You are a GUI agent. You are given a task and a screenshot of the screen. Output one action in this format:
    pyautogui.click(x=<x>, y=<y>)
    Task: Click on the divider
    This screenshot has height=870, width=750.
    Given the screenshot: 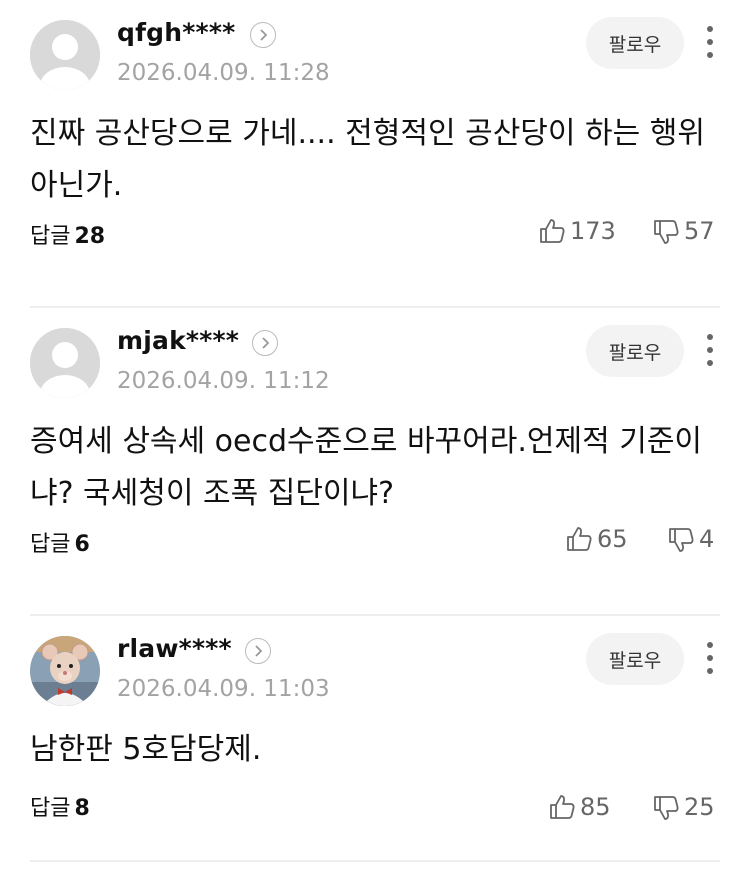 What is the action you would take?
    pyautogui.click(x=375, y=861)
    